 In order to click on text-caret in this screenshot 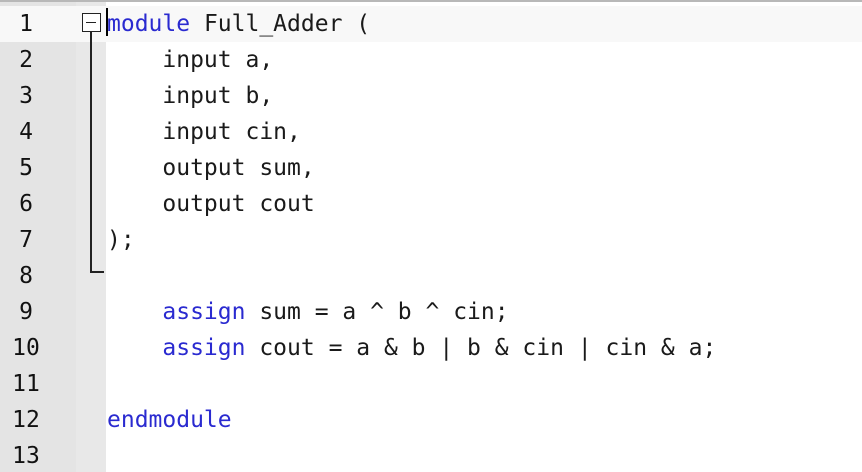, I will do `click(107, 22)`.